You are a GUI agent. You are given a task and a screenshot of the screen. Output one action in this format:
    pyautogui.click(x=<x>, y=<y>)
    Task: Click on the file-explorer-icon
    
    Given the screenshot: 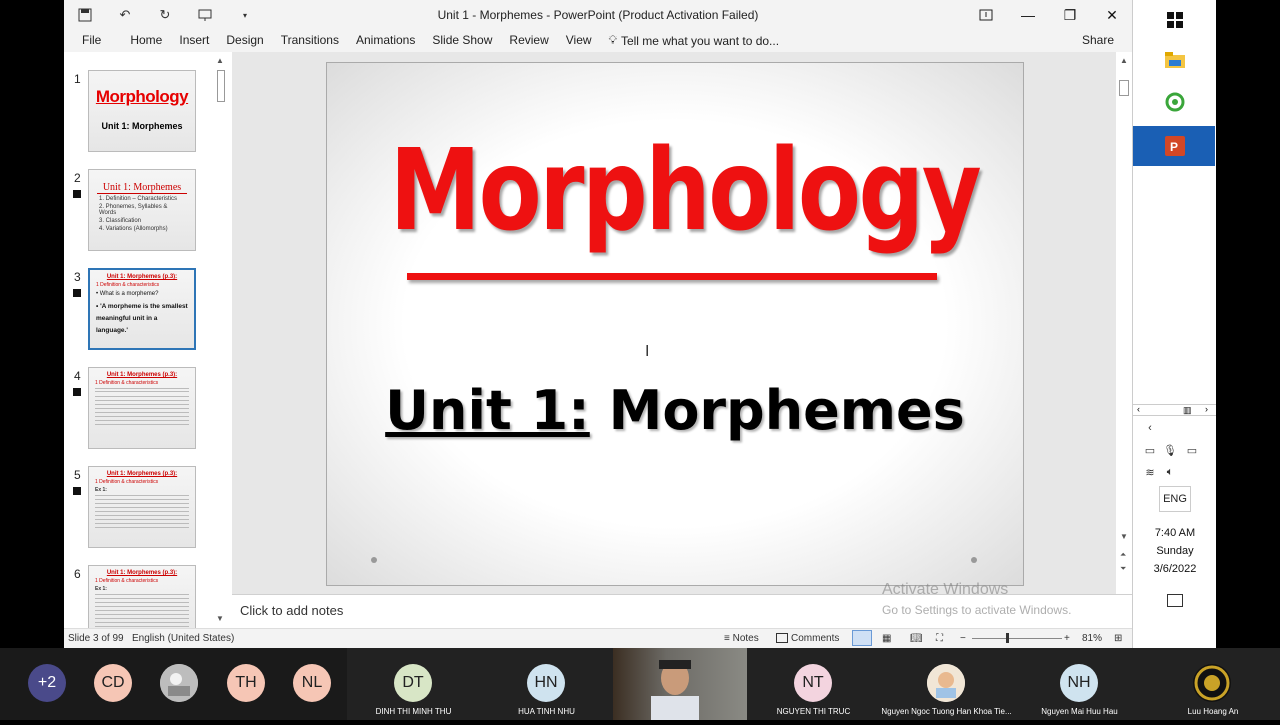 What is the action you would take?
    pyautogui.click(x=1175, y=60)
    